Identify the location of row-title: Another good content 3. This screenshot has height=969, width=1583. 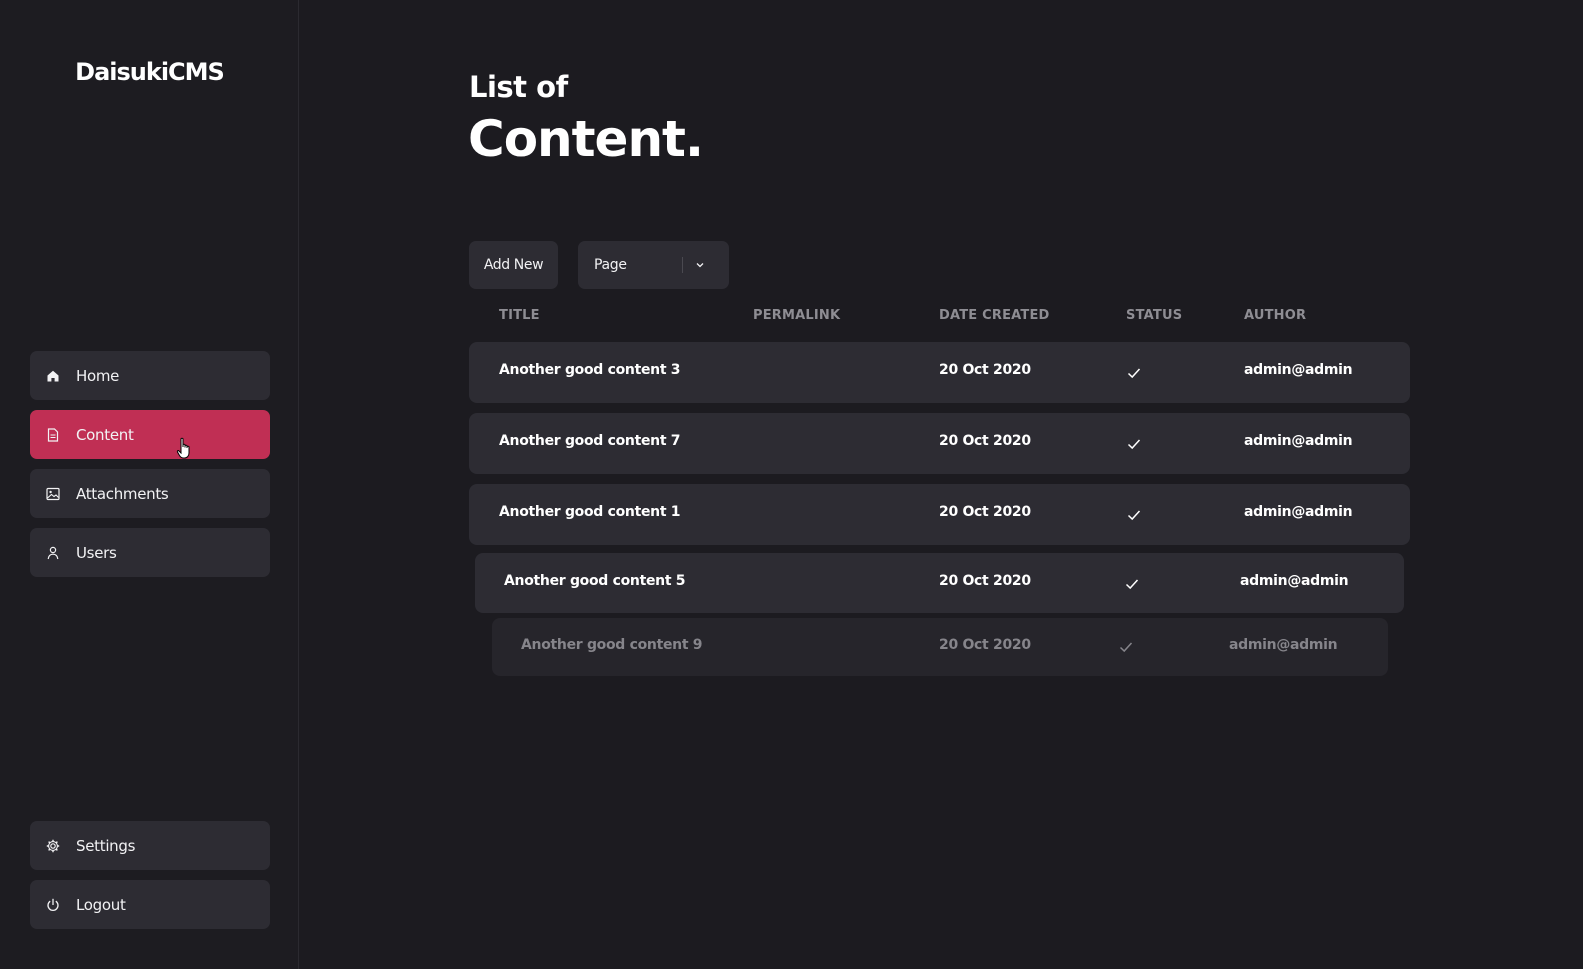
(590, 370).